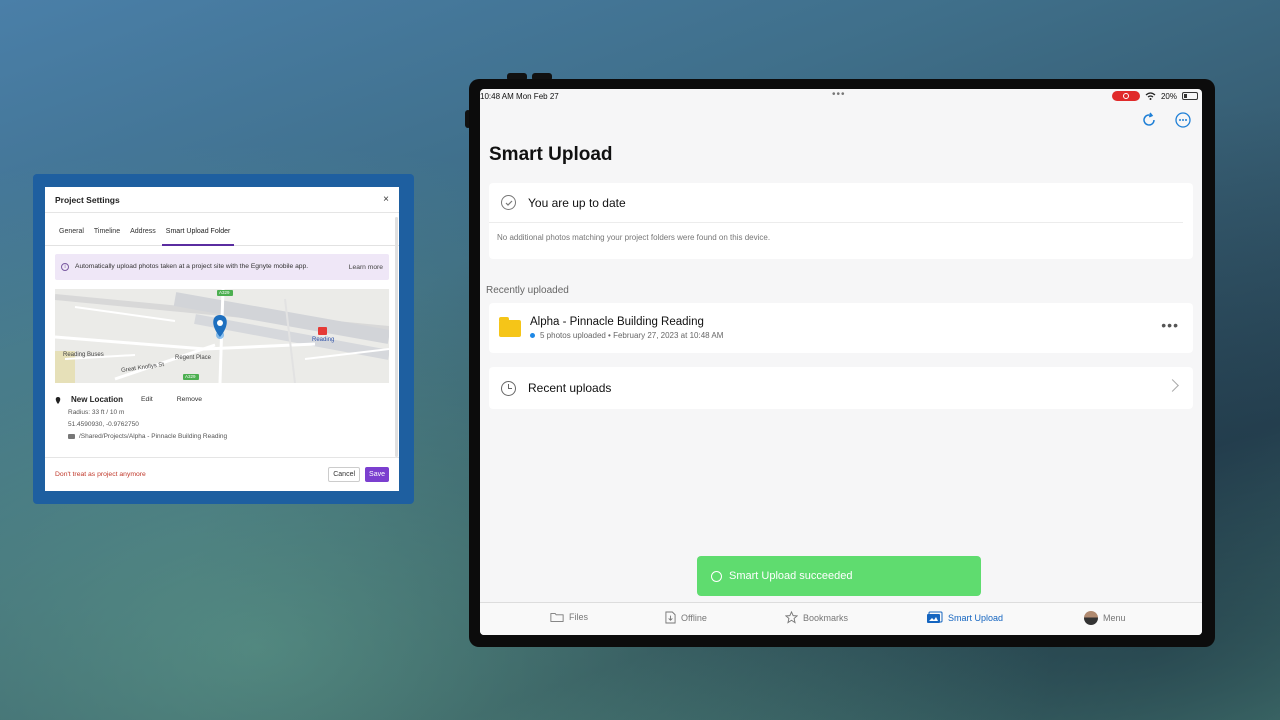 This screenshot has width=1280, height=720. I want to click on multitask-dots: •••, so click(839, 94).